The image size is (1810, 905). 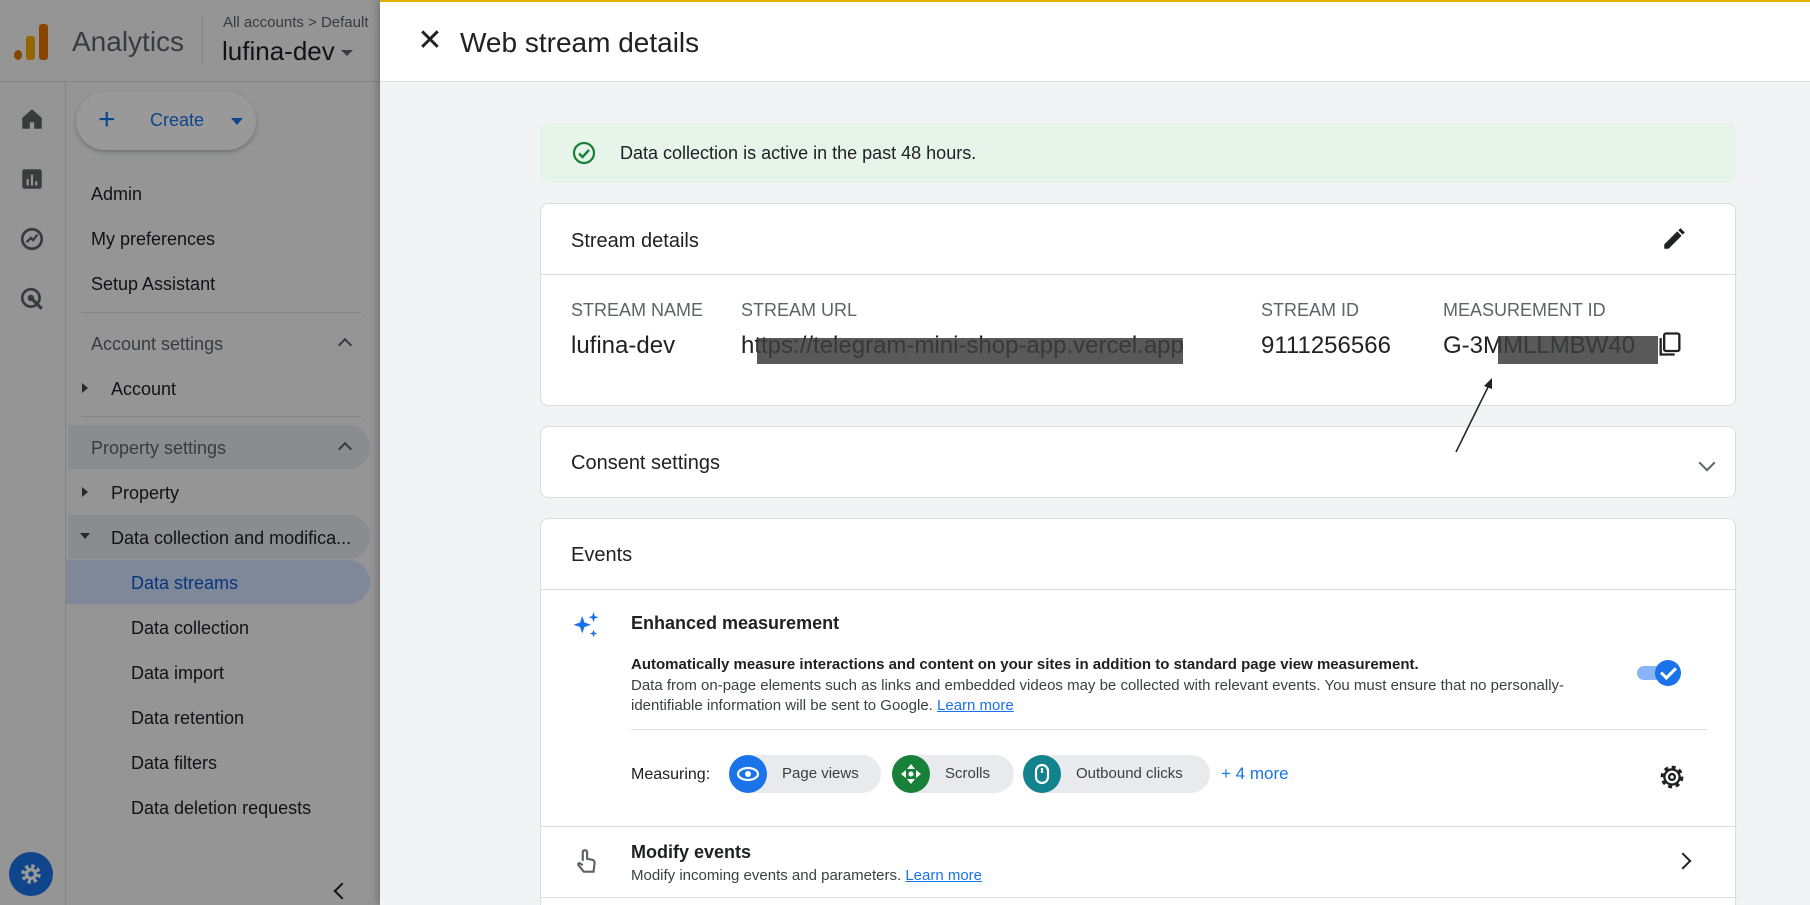 What do you see at coordinates (1310, 310) in the screenshot?
I see `stream-id-label: STREAM ID` at bounding box center [1310, 310].